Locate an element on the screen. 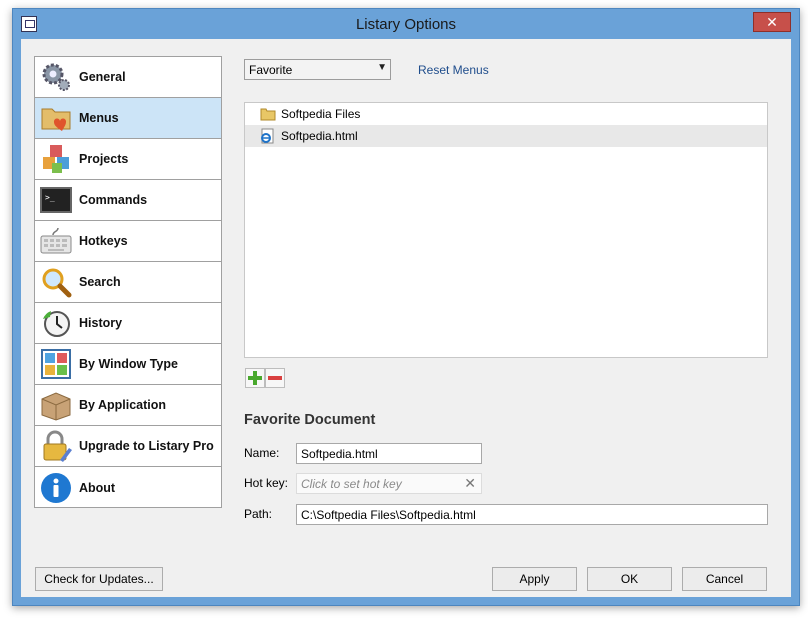 The image size is (808, 625). gear-icon is located at coordinates (56, 77).